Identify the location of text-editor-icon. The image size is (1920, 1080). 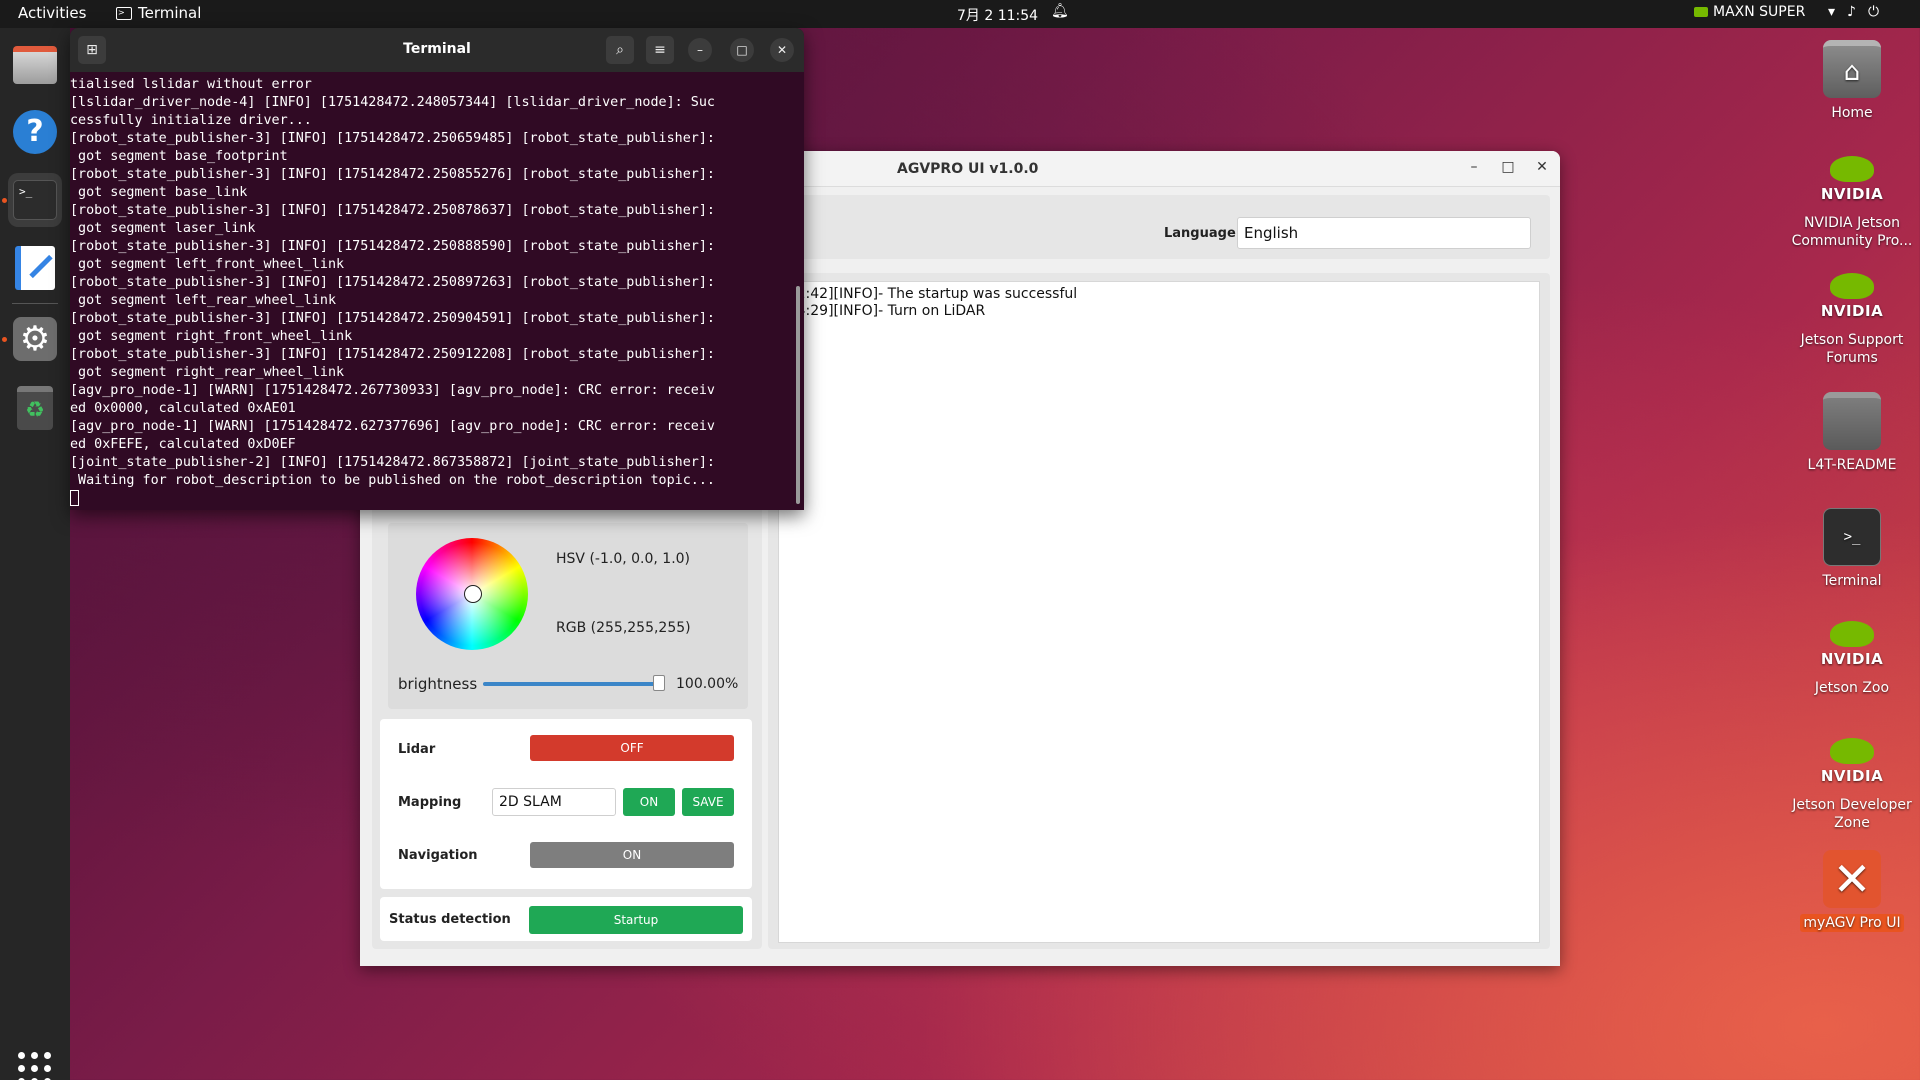
(35, 268).